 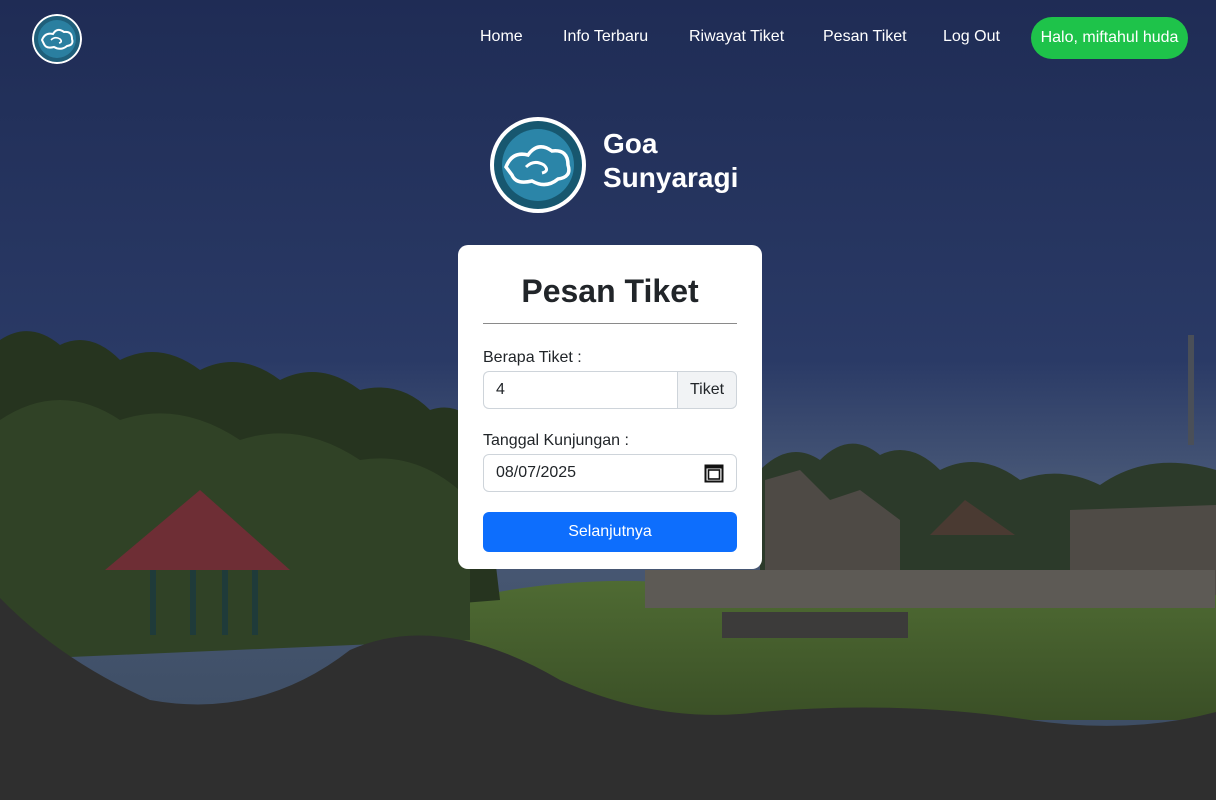 I want to click on ticket-quantity-label: Berapa Tiket :, so click(x=532, y=357).